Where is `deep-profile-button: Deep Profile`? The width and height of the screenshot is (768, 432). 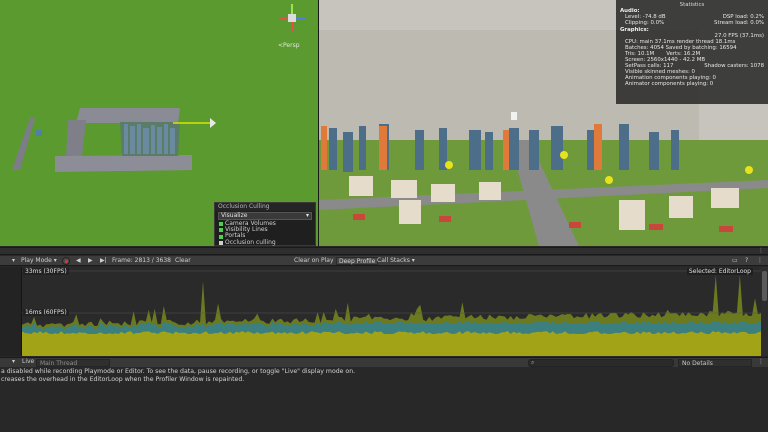
deep-profile-button: Deep Profile is located at coordinates (357, 261).